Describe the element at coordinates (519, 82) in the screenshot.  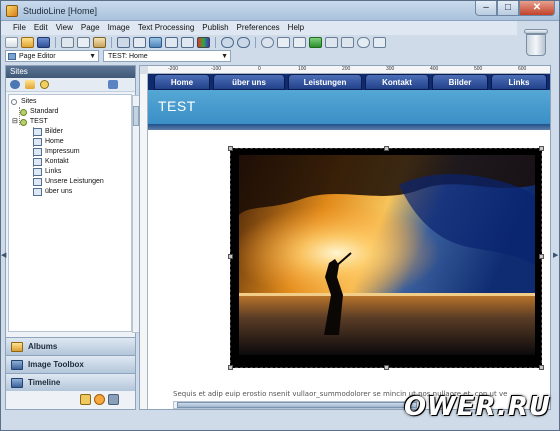
I see `nav-tab-links: Links` at that location.